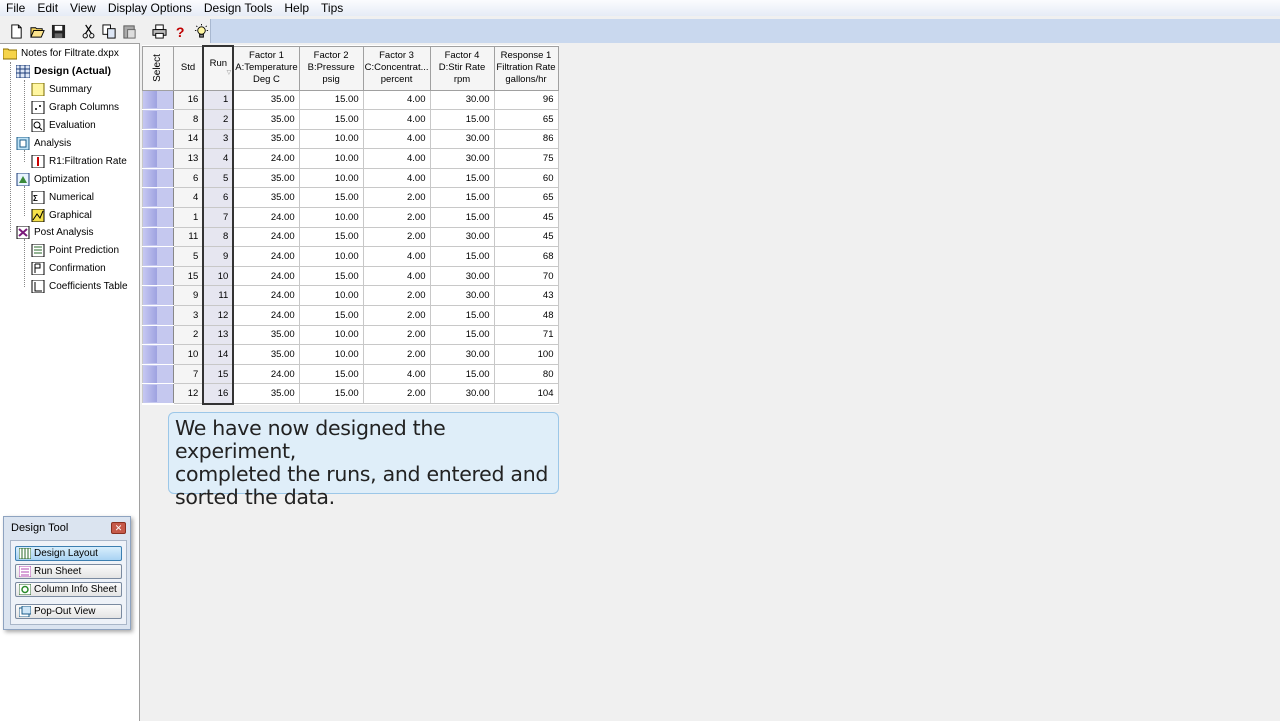  Describe the element at coordinates (38, 31) in the screenshot. I see `open-folder-icon` at that location.